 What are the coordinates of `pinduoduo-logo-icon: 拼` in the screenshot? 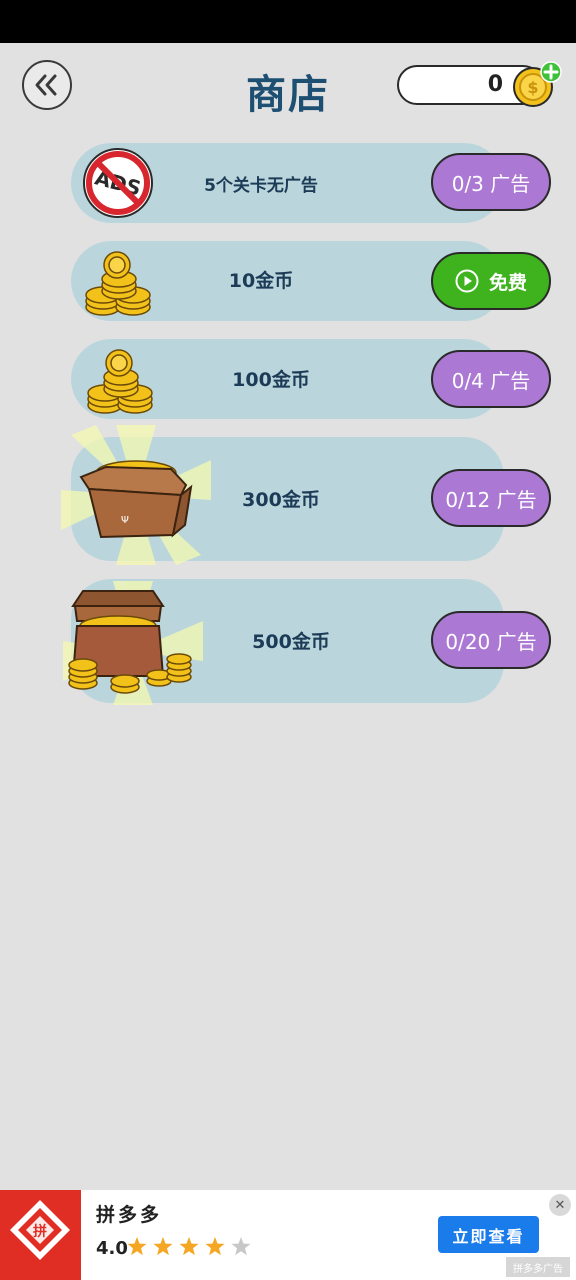 It's located at (40, 1235).